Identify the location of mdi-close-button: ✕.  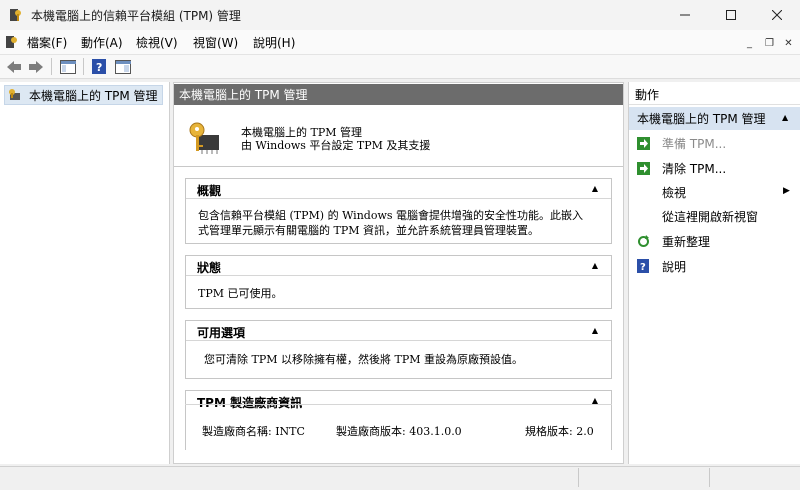
(788, 43).